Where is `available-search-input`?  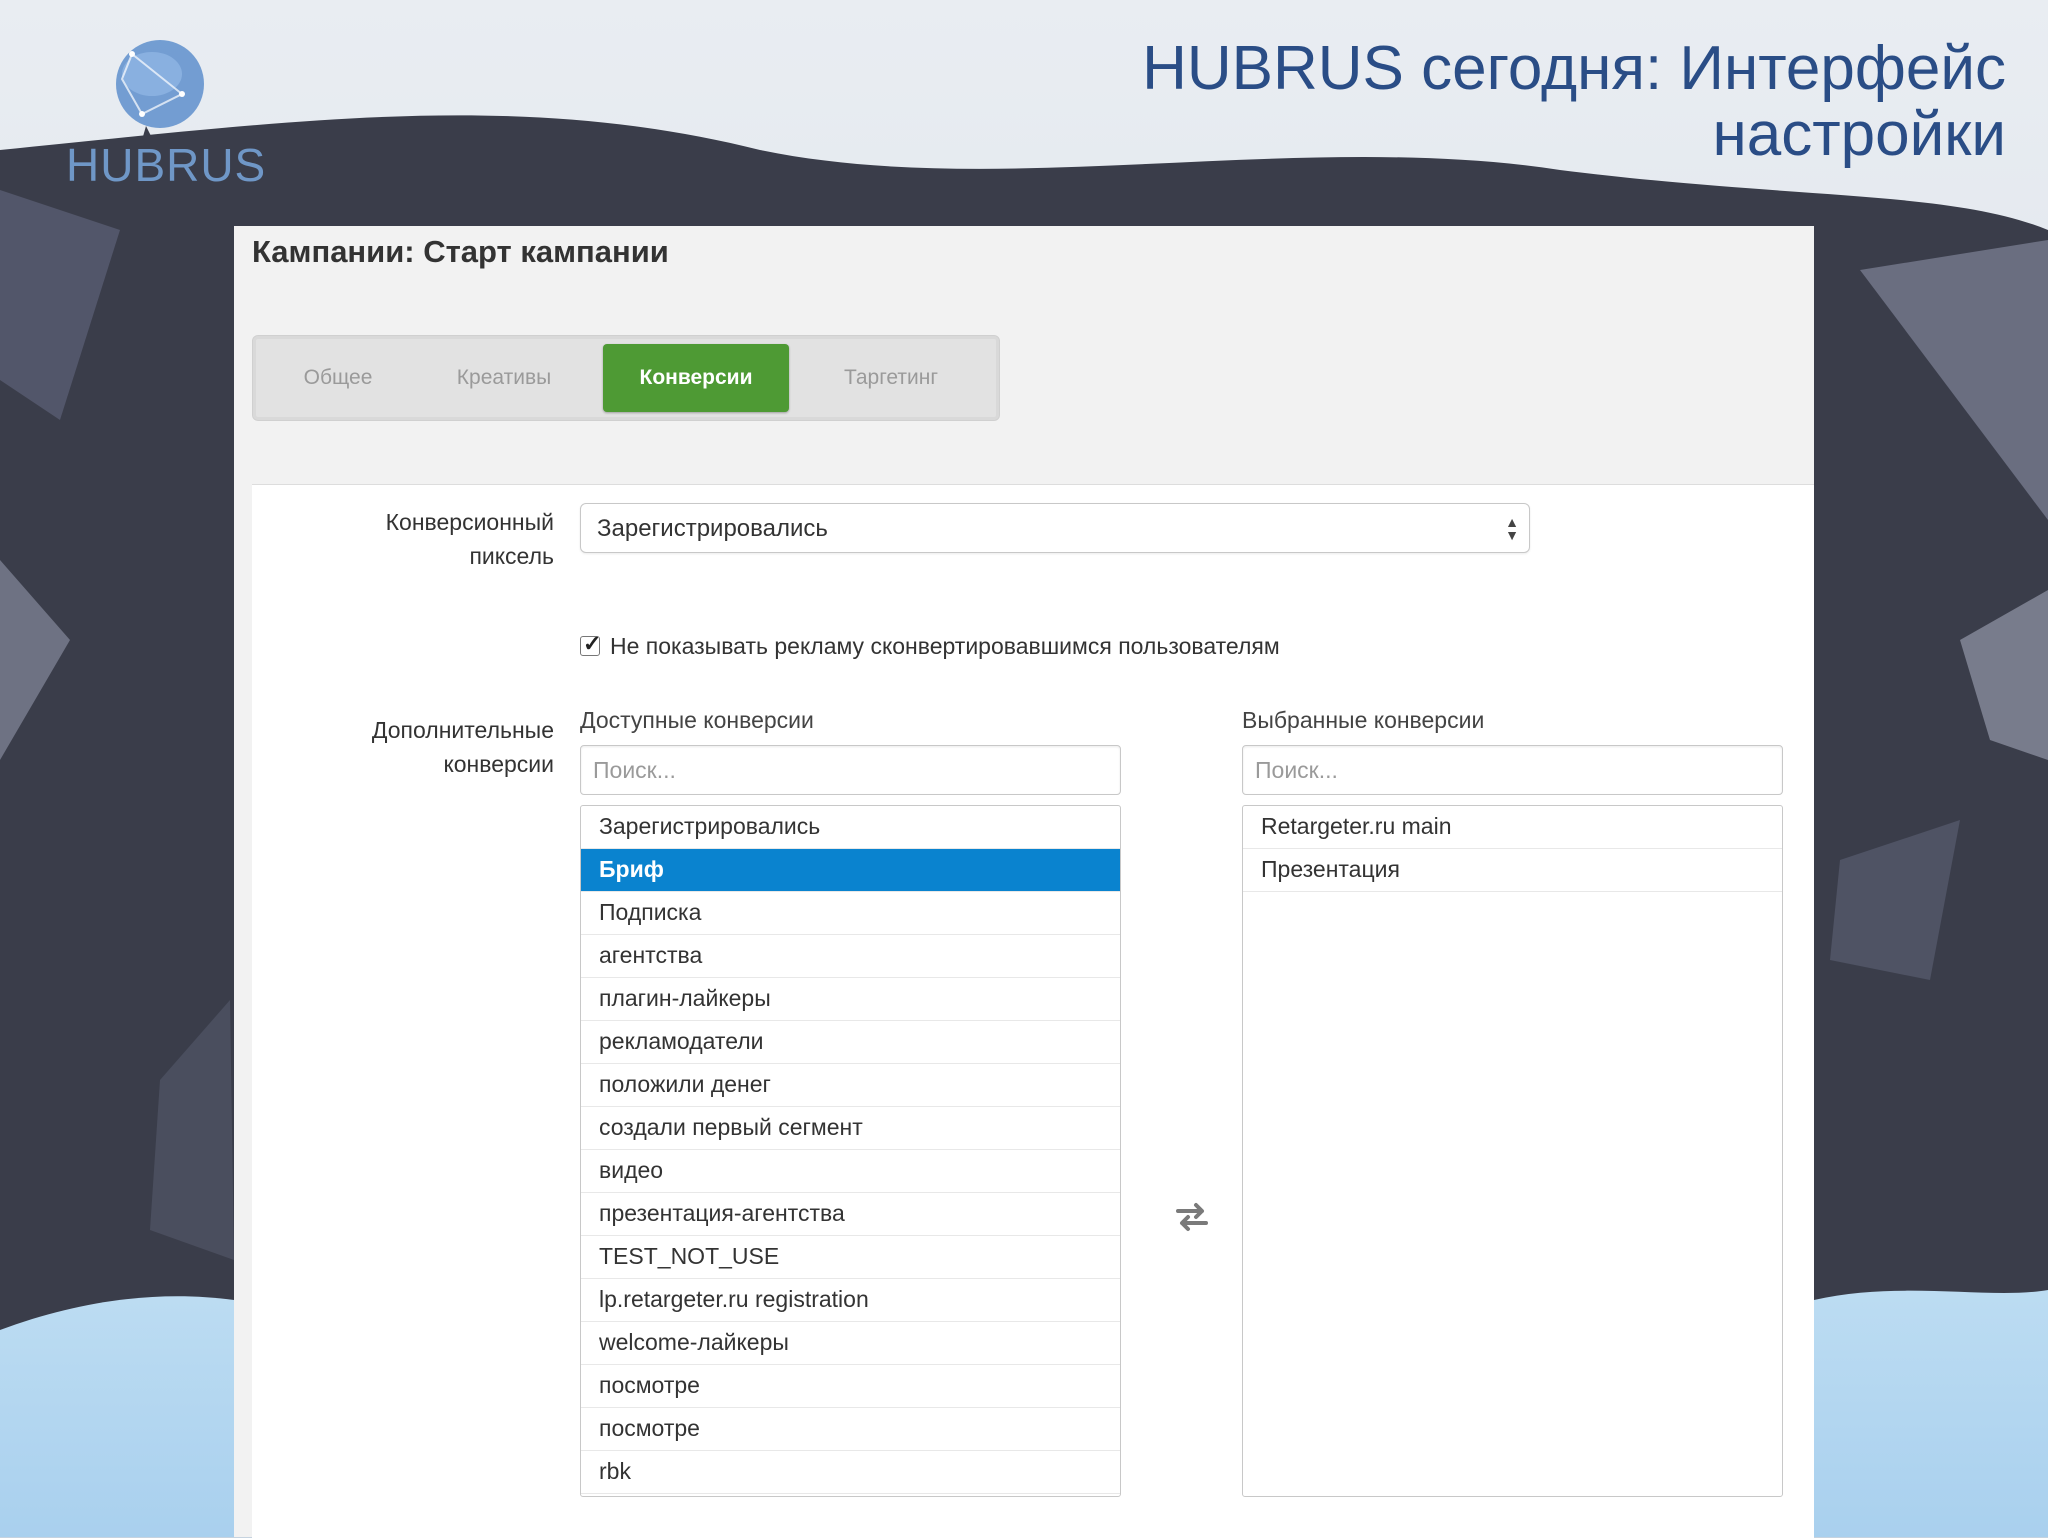 available-search-input is located at coordinates (850, 770).